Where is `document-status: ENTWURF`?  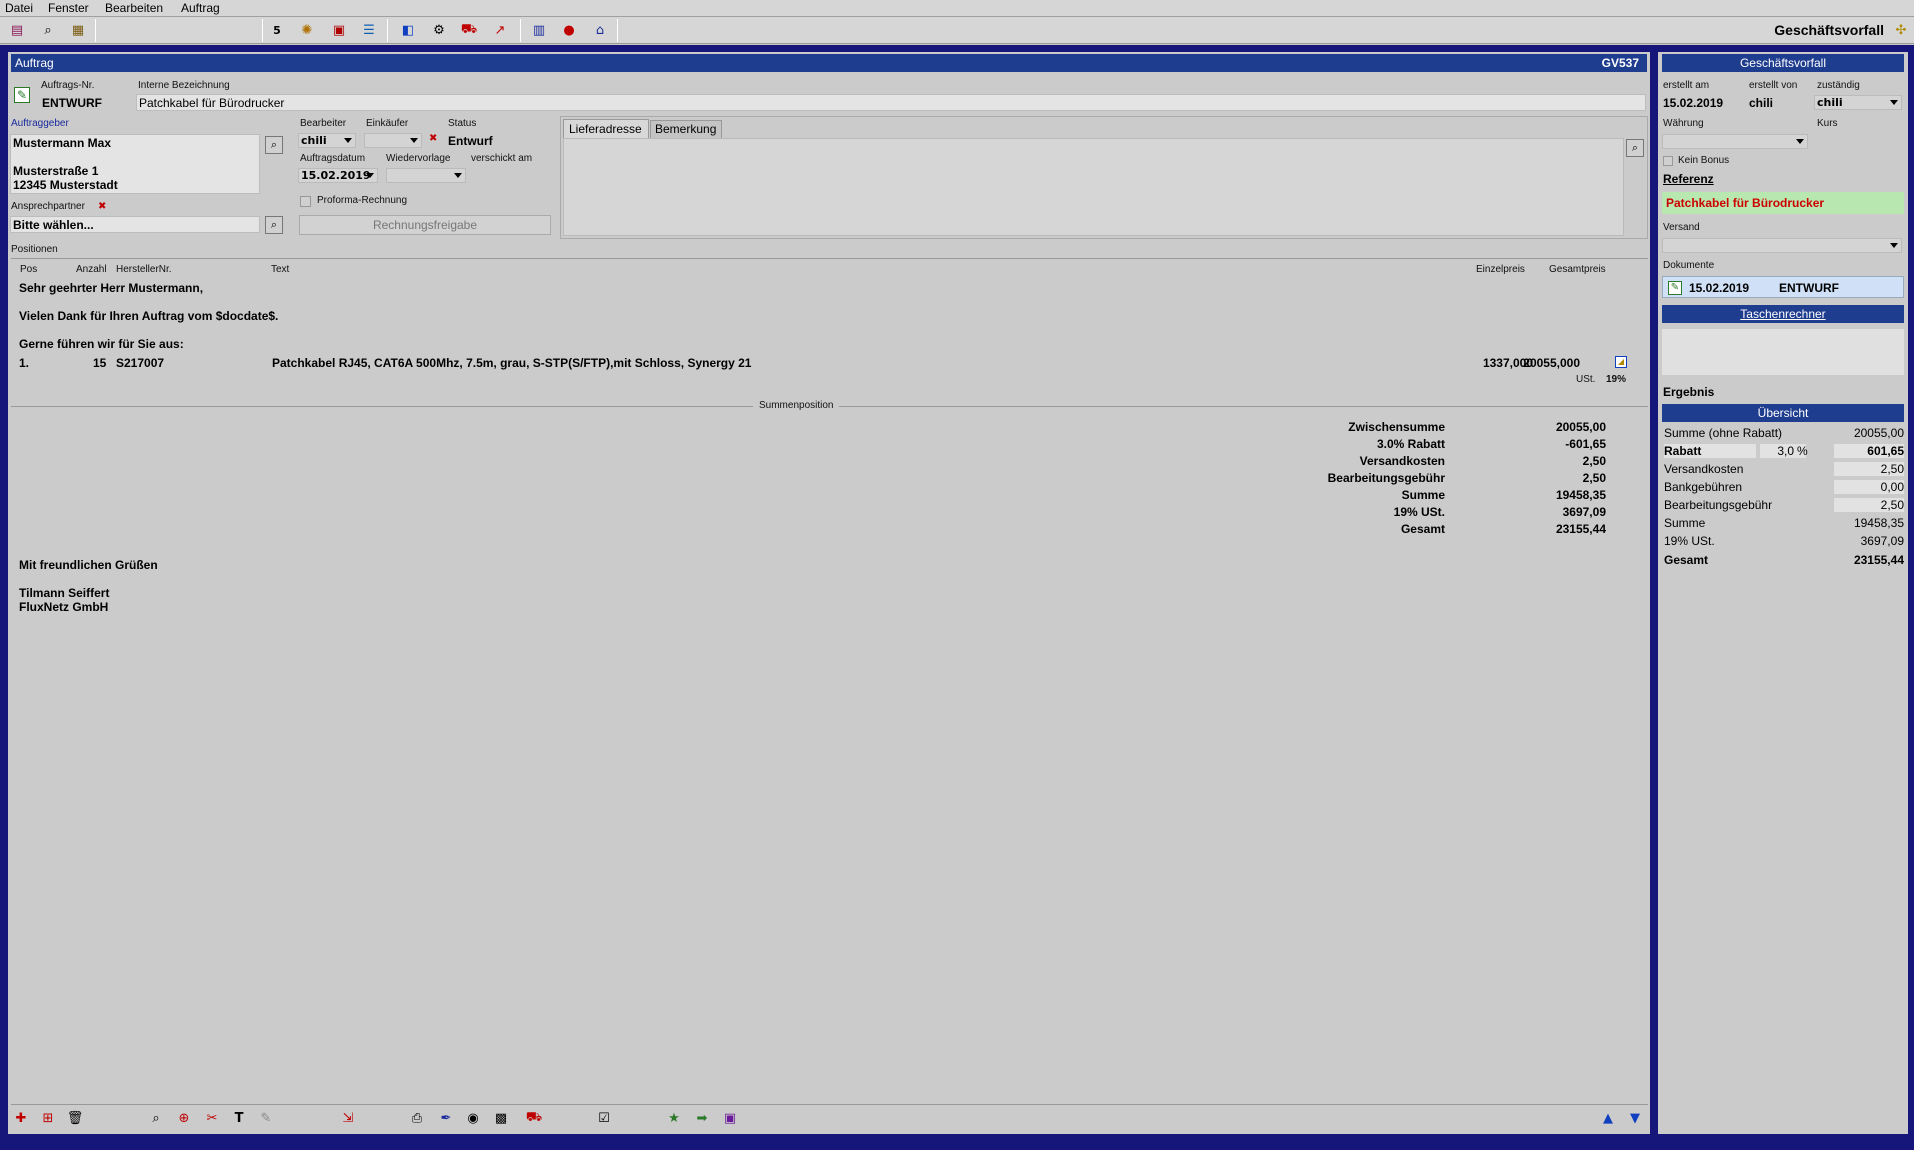 document-status: ENTWURF is located at coordinates (1809, 288).